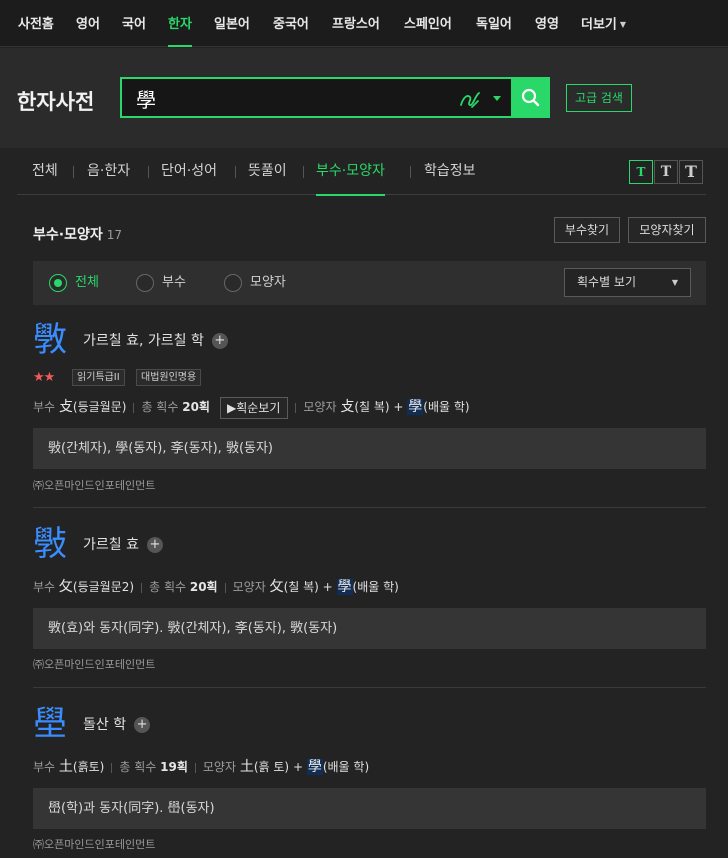  What do you see at coordinates (627, 282) in the screenshot?
I see `sort-select: 획수별 보기 ▼` at bounding box center [627, 282].